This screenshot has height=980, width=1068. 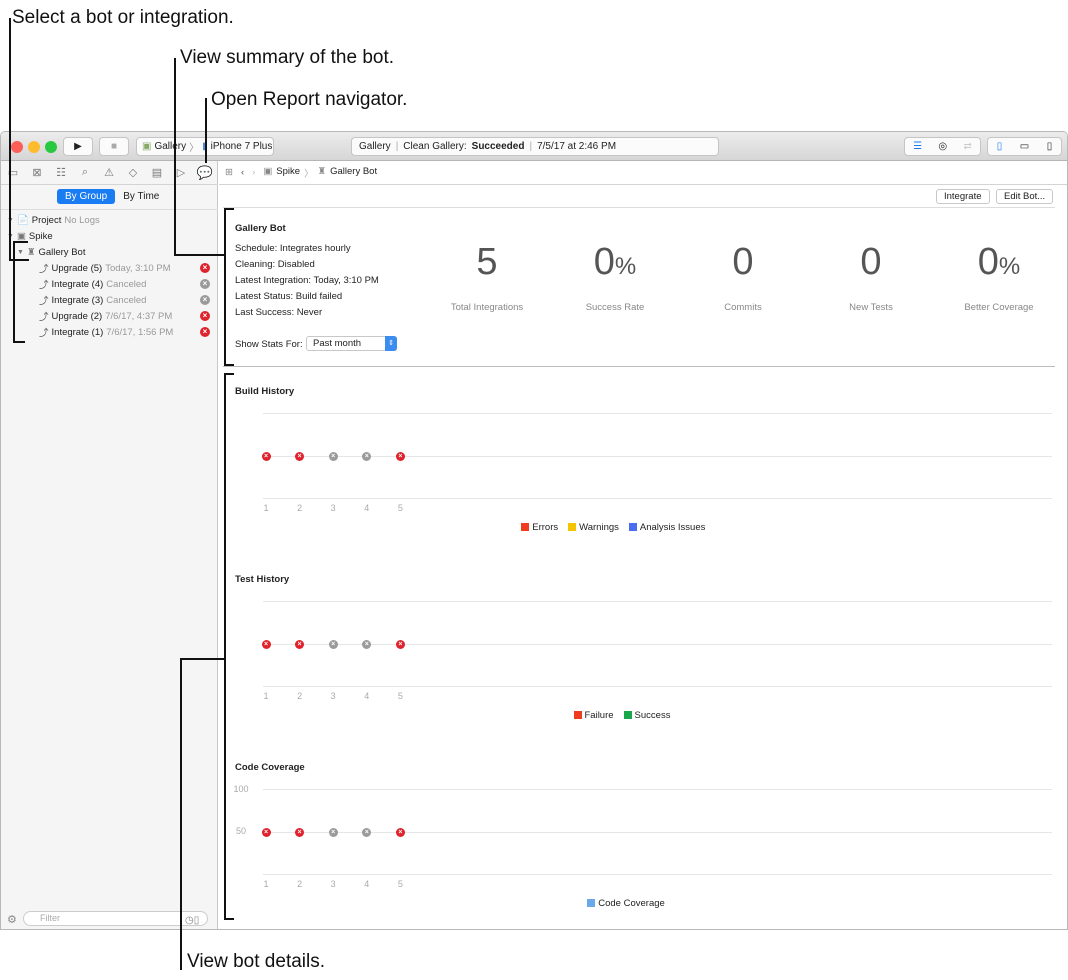 What do you see at coordinates (626, 903) in the screenshot?
I see `legend-item: Code Coverage` at bounding box center [626, 903].